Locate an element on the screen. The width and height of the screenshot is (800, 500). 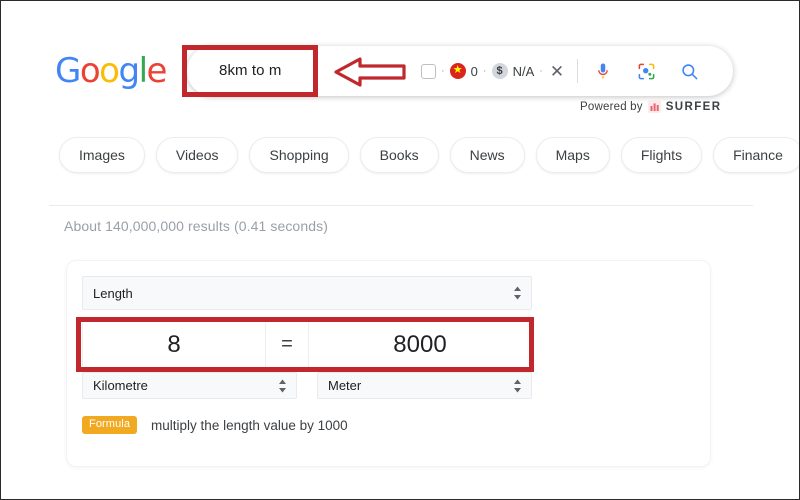
google-lens-icon is located at coordinates (646, 71).